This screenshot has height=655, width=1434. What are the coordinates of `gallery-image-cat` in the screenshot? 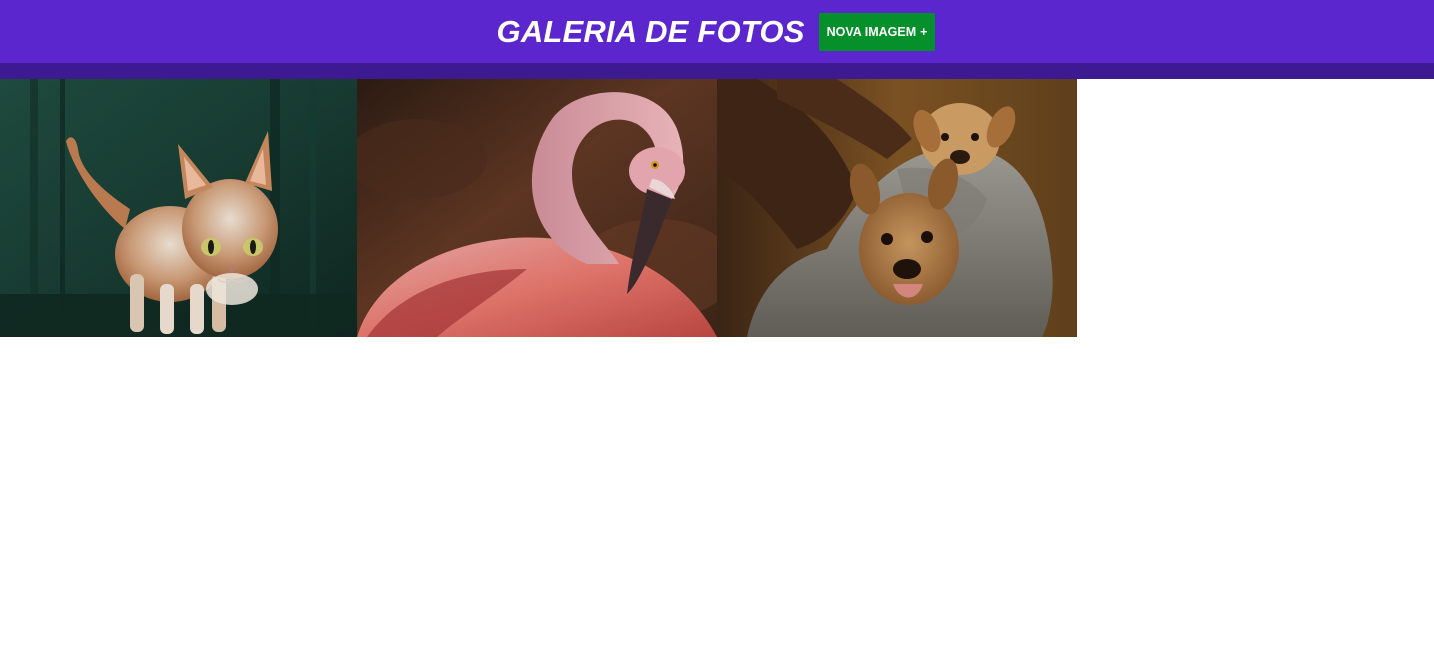 It's located at (178, 208).